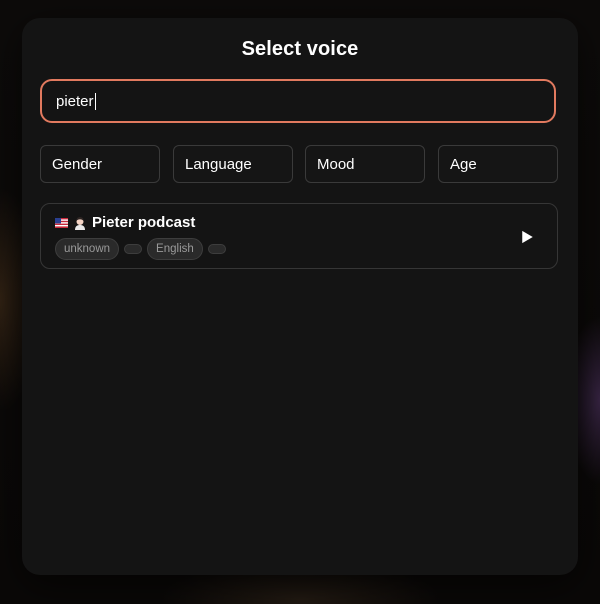 The height and width of the screenshot is (604, 600). Describe the element at coordinates (498, 164) in the screenshot. I see `filter-age: Age` at that location.